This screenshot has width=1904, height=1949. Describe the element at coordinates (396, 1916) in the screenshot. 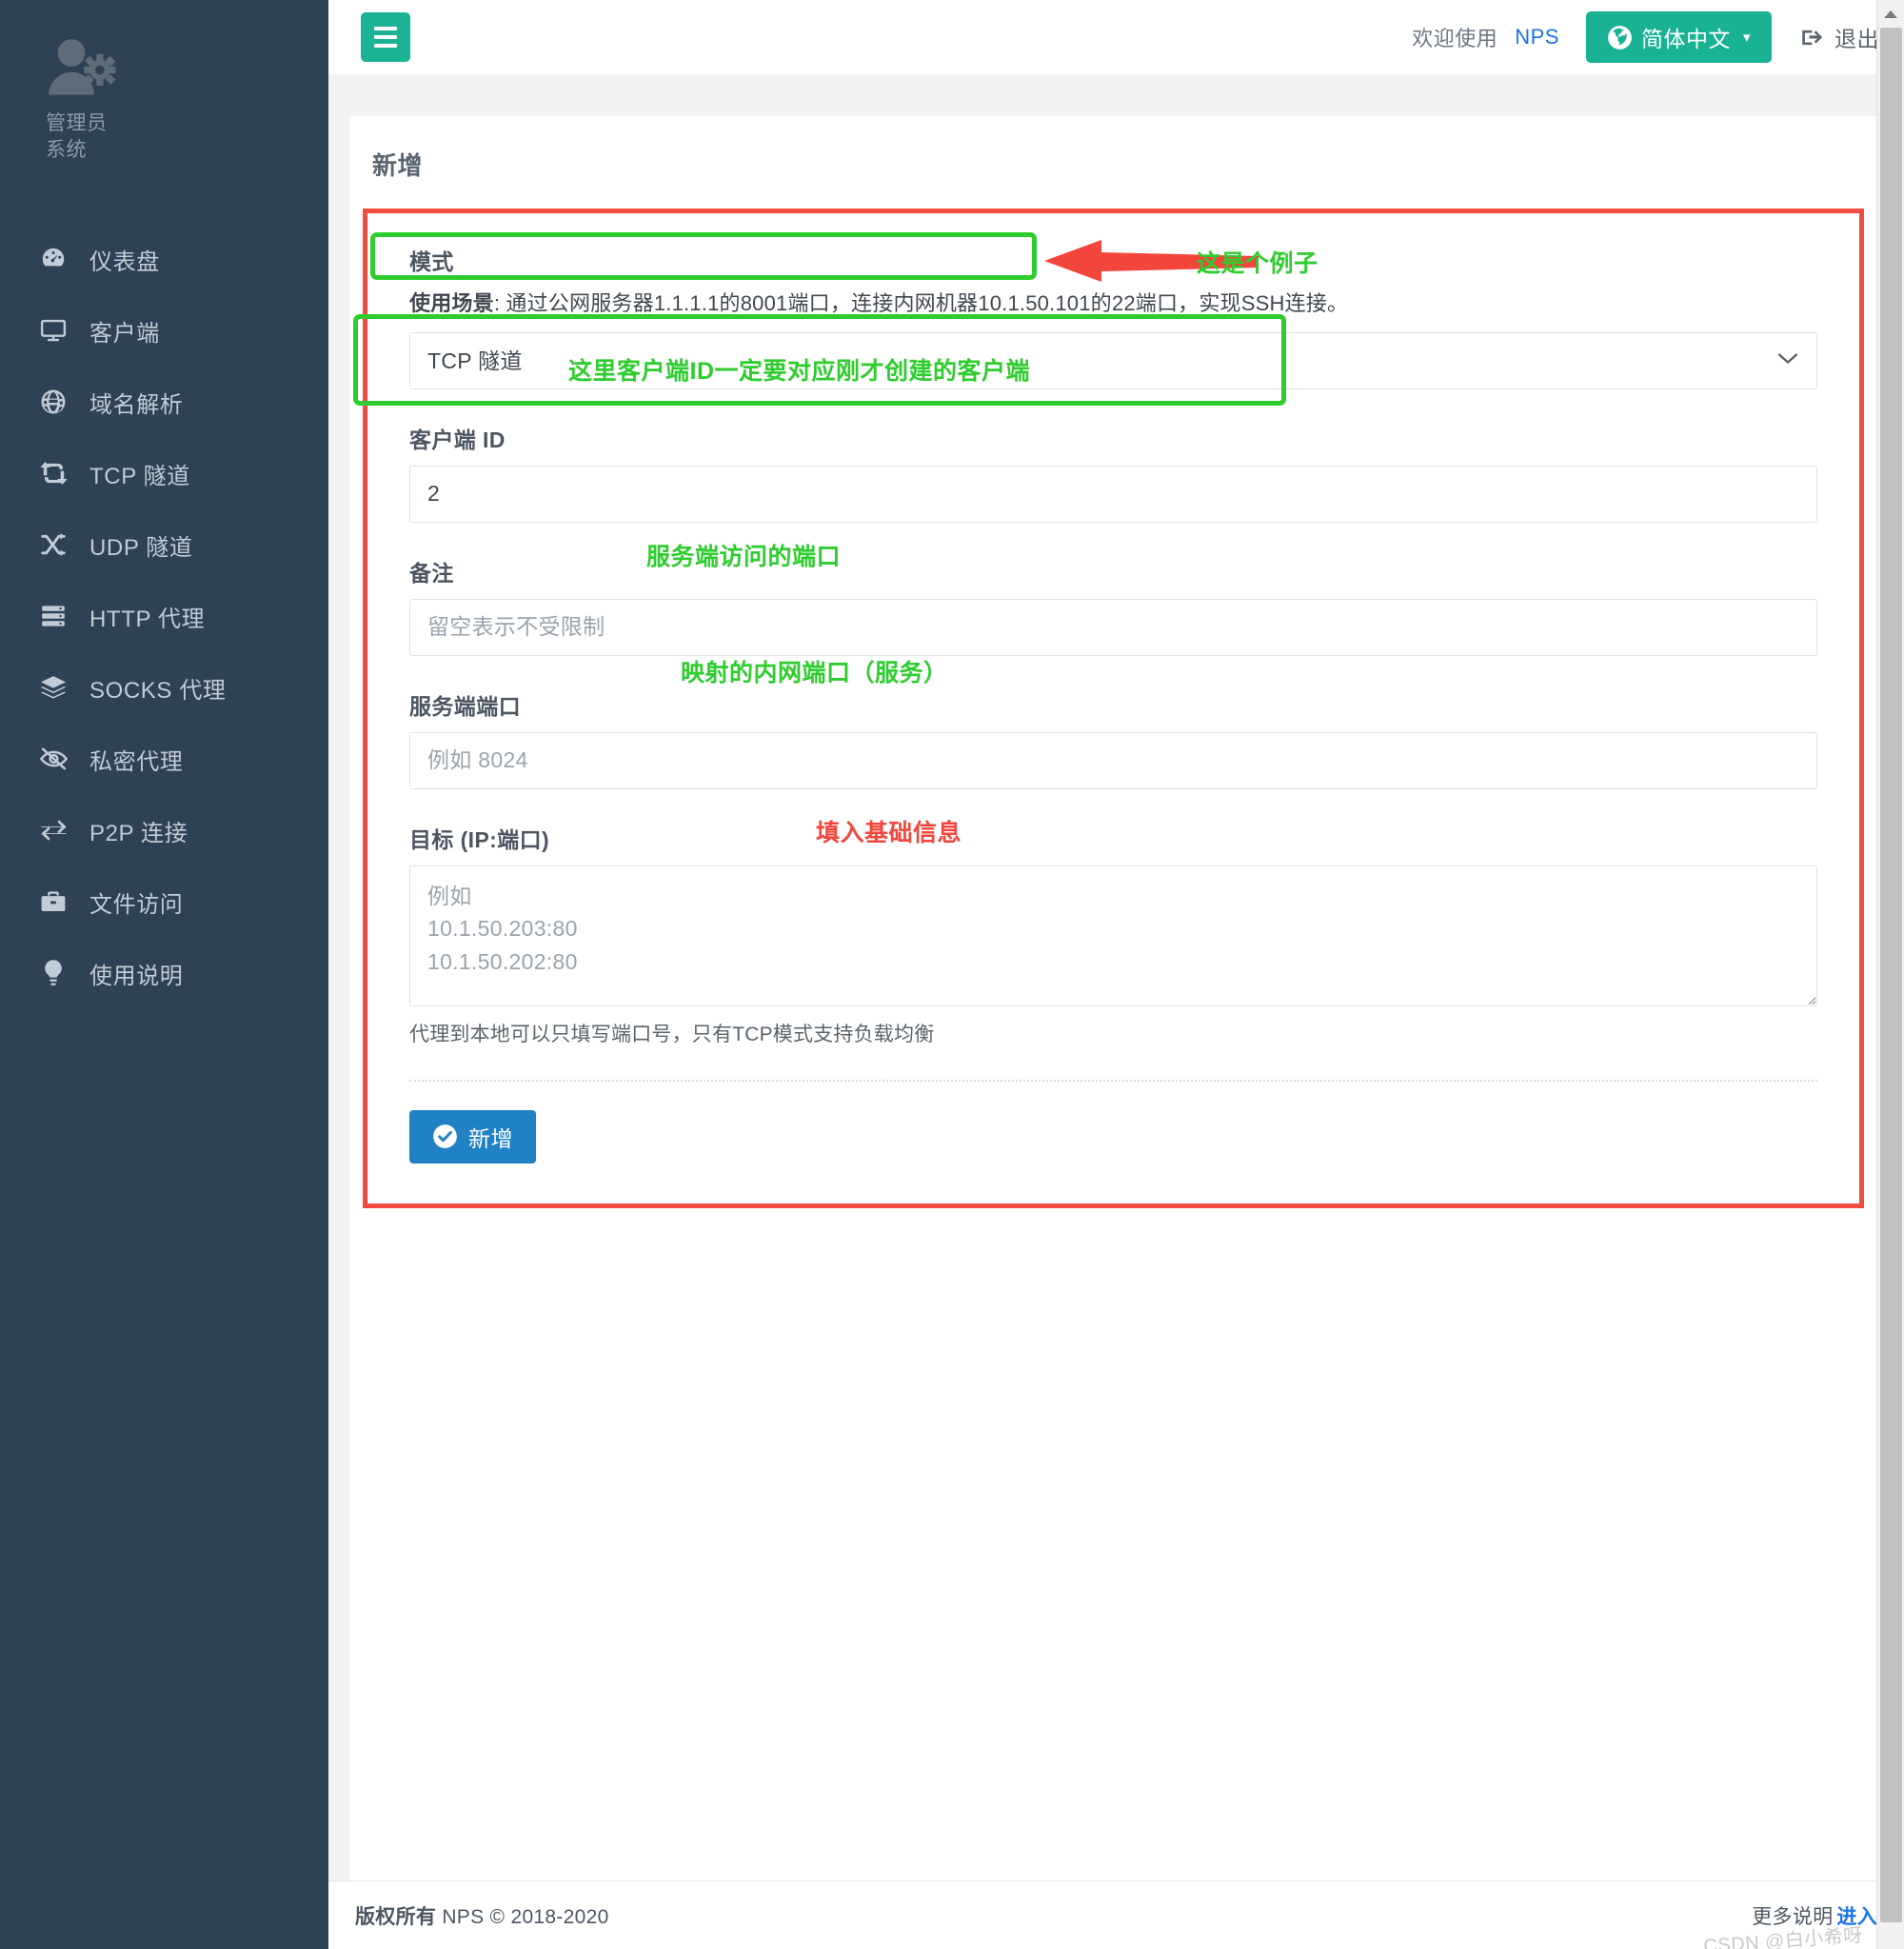

I see `copyright-prefix: 版权所有` at that location.